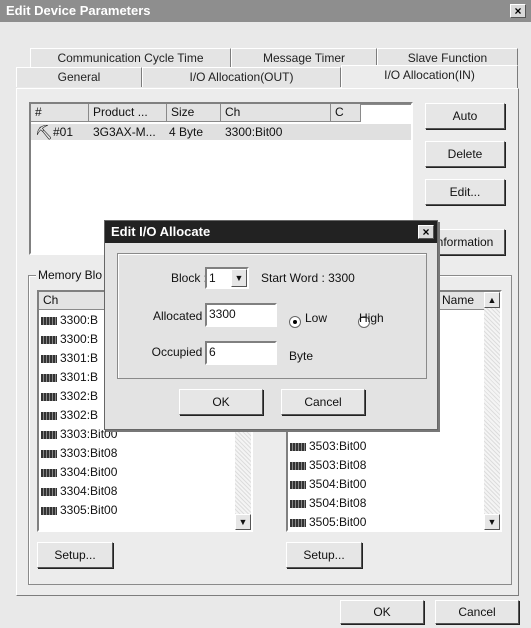 Image resolution: width=531 pixels, height=628 pixels. I want to click on col-header-size: Size, so click(194, 113).